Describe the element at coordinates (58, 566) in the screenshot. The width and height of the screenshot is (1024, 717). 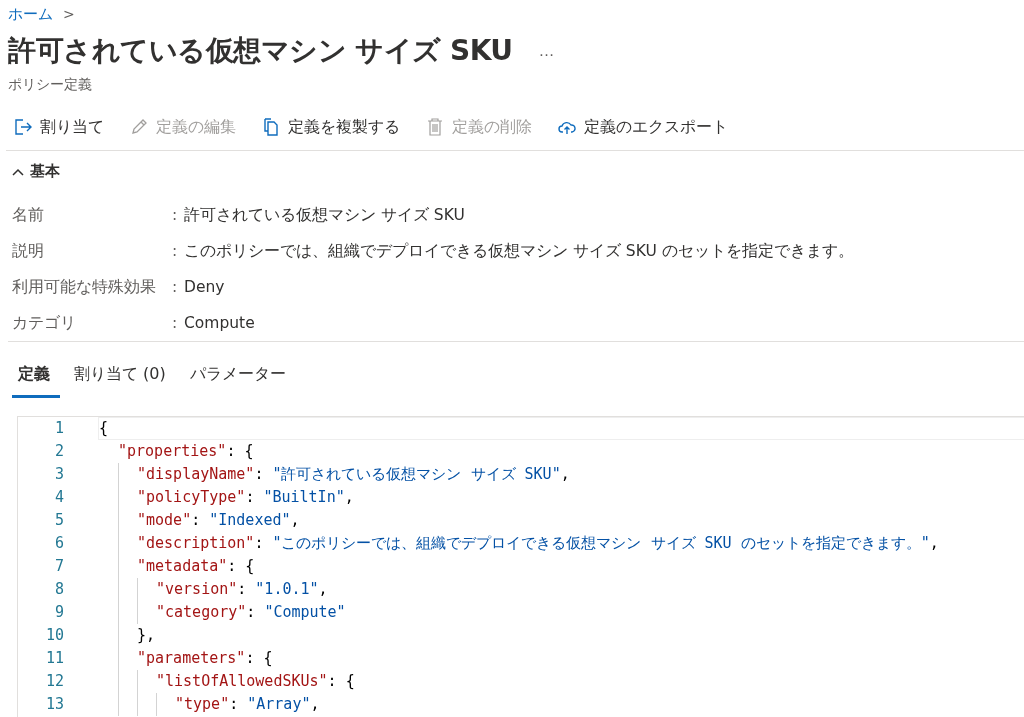
I see `line-number: 7` at that location.